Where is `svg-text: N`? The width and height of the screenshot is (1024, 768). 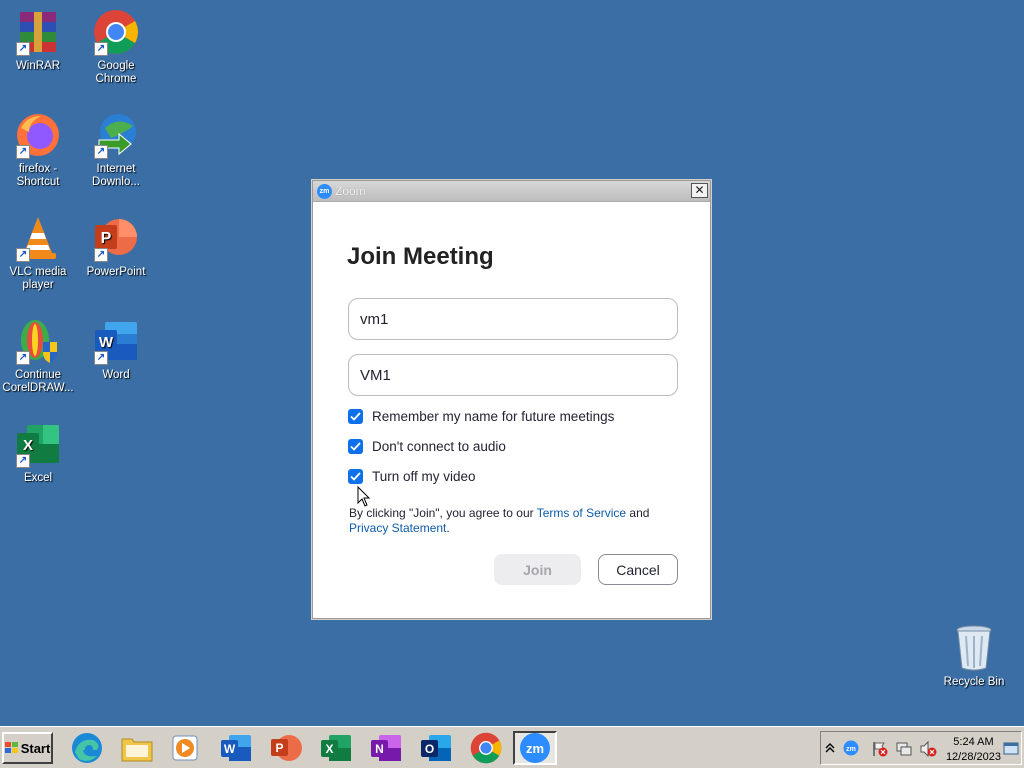
svg-text: N is located at coordinates (379, 749).